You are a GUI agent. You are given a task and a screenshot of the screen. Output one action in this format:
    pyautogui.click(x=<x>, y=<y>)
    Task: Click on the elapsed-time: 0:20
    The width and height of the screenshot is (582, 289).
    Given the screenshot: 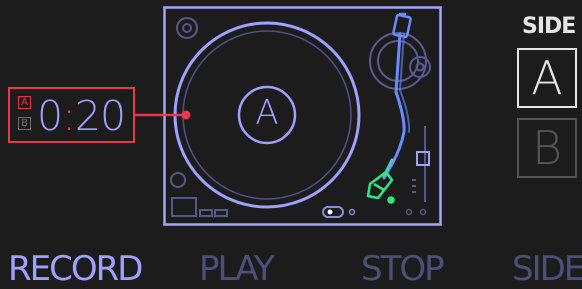 What is the action you would take?
    pyautogui.click(x=81, y=116)
    